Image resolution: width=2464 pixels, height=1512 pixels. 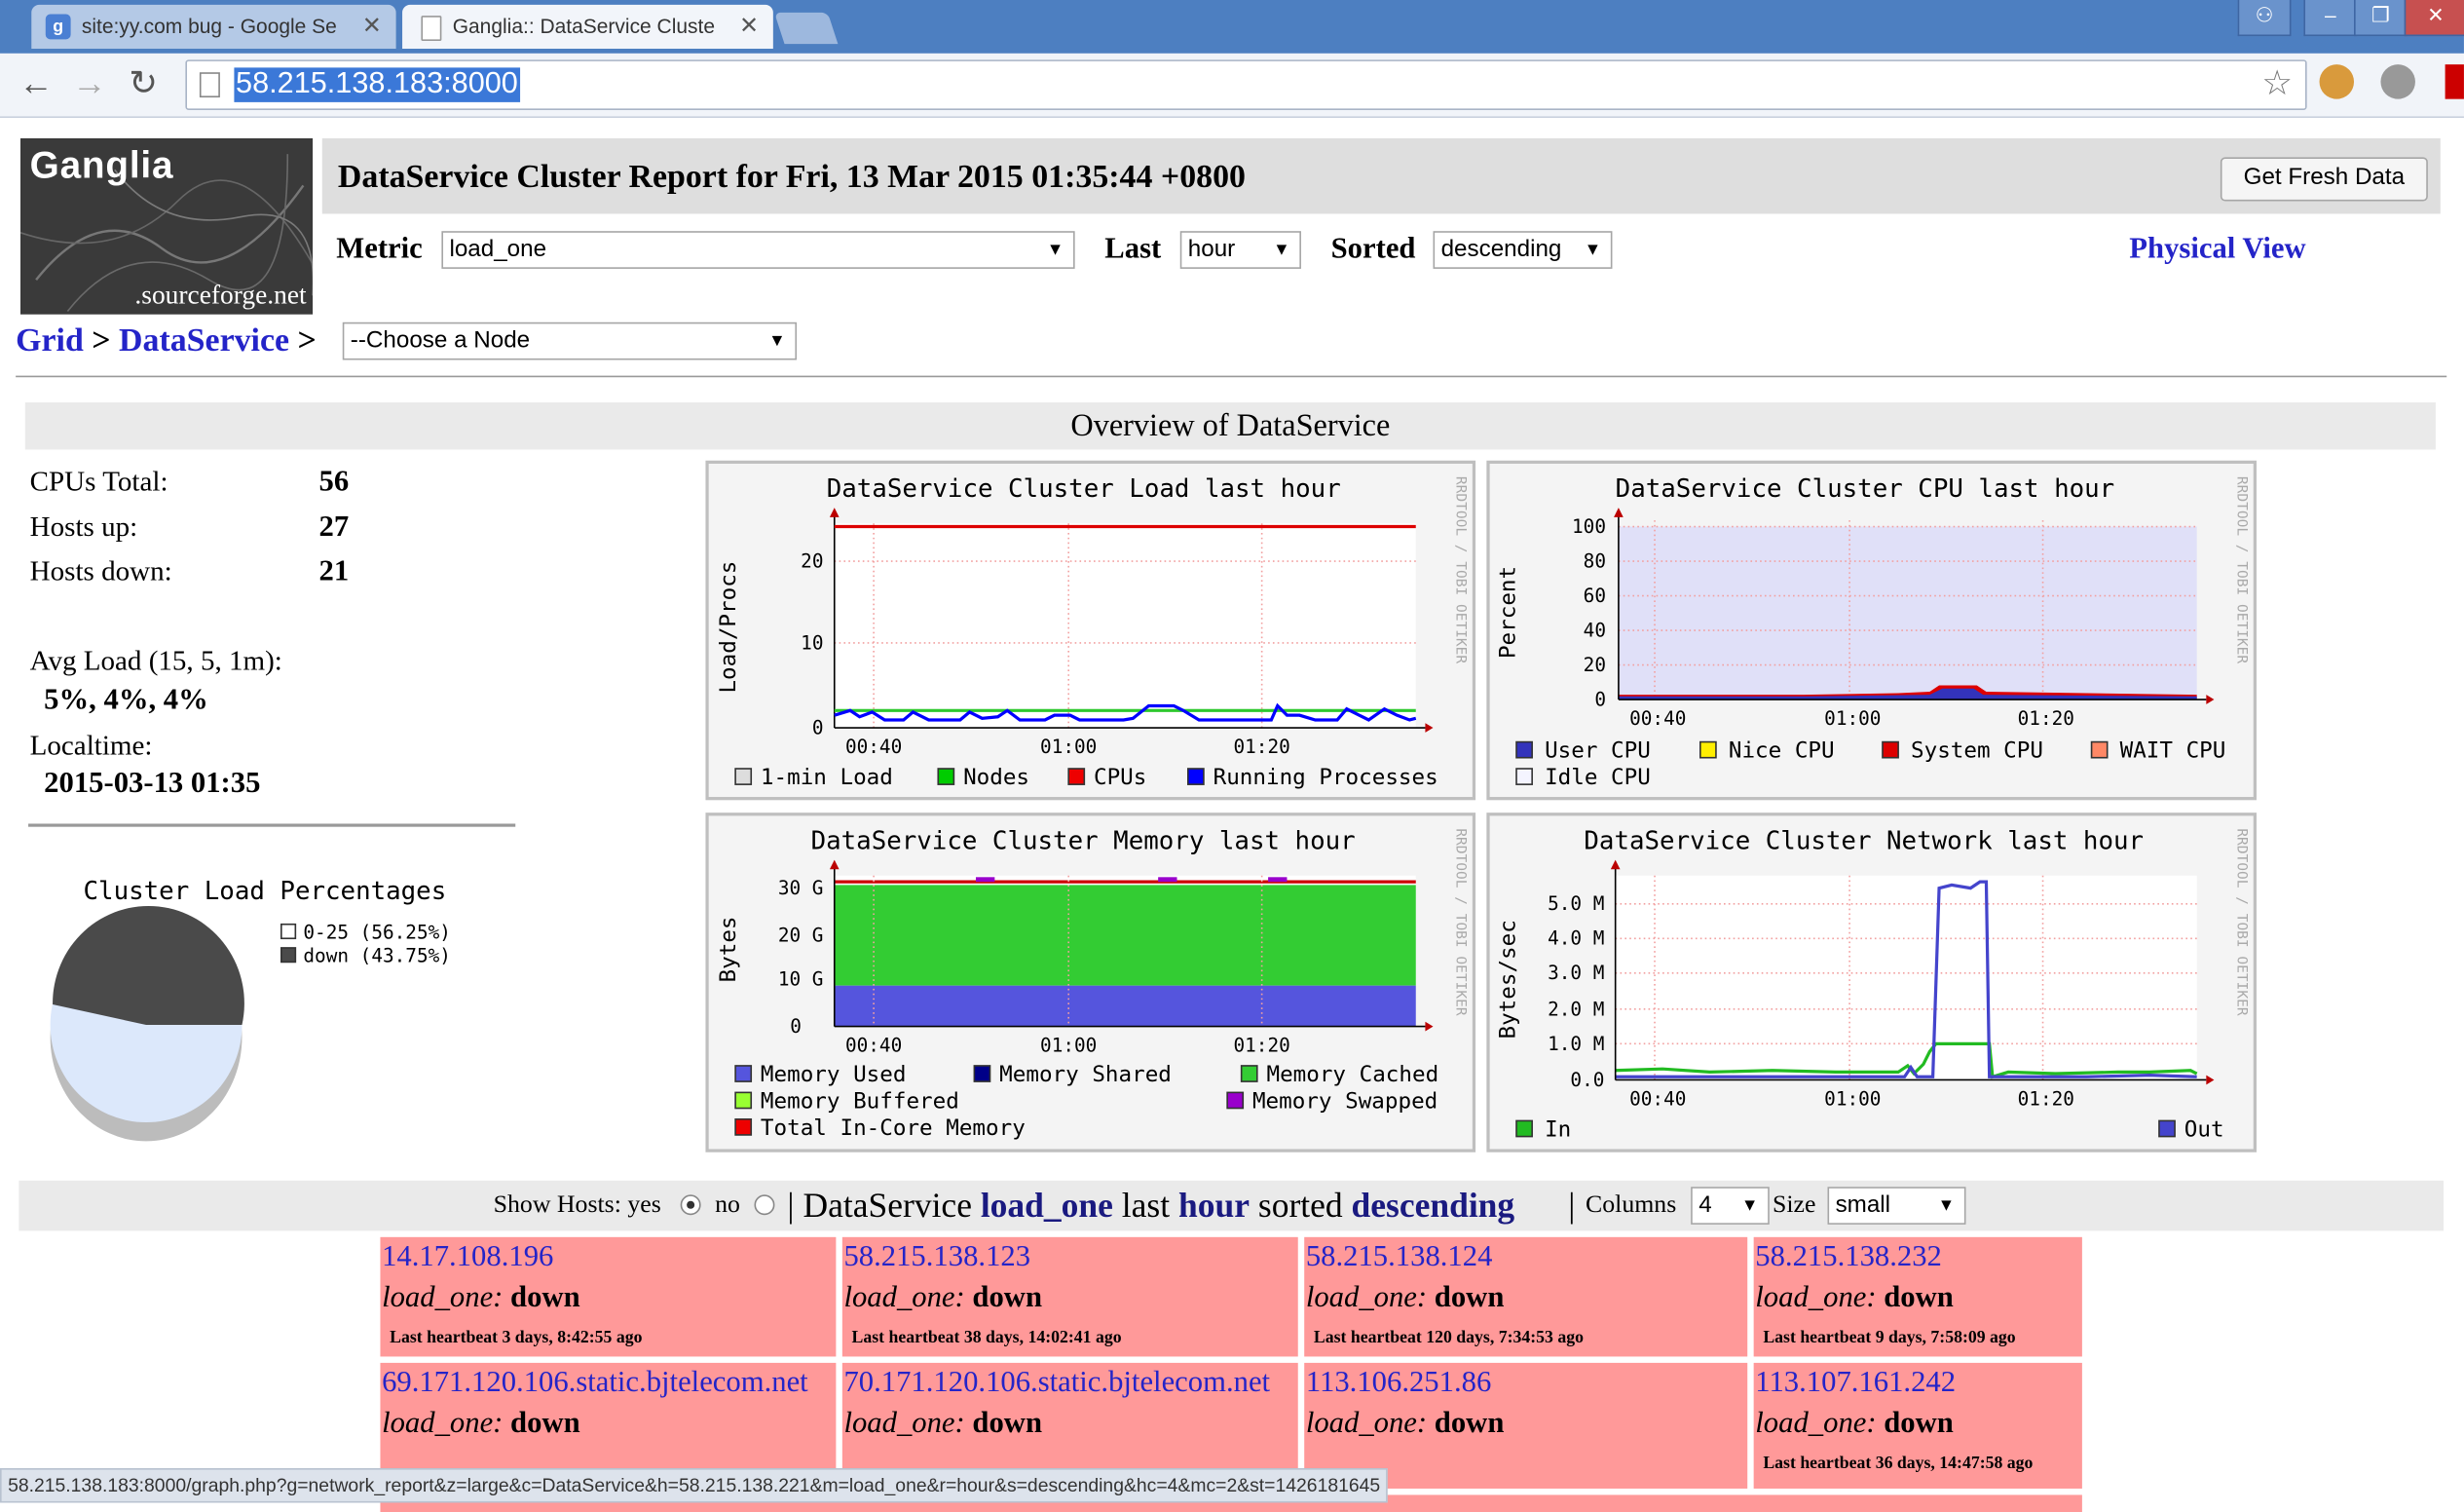 What do you see at coordinates (377, 84) in the screenshot?
I see `url-text: 58.215.138.183:8000` at bounding box center [377, 84].